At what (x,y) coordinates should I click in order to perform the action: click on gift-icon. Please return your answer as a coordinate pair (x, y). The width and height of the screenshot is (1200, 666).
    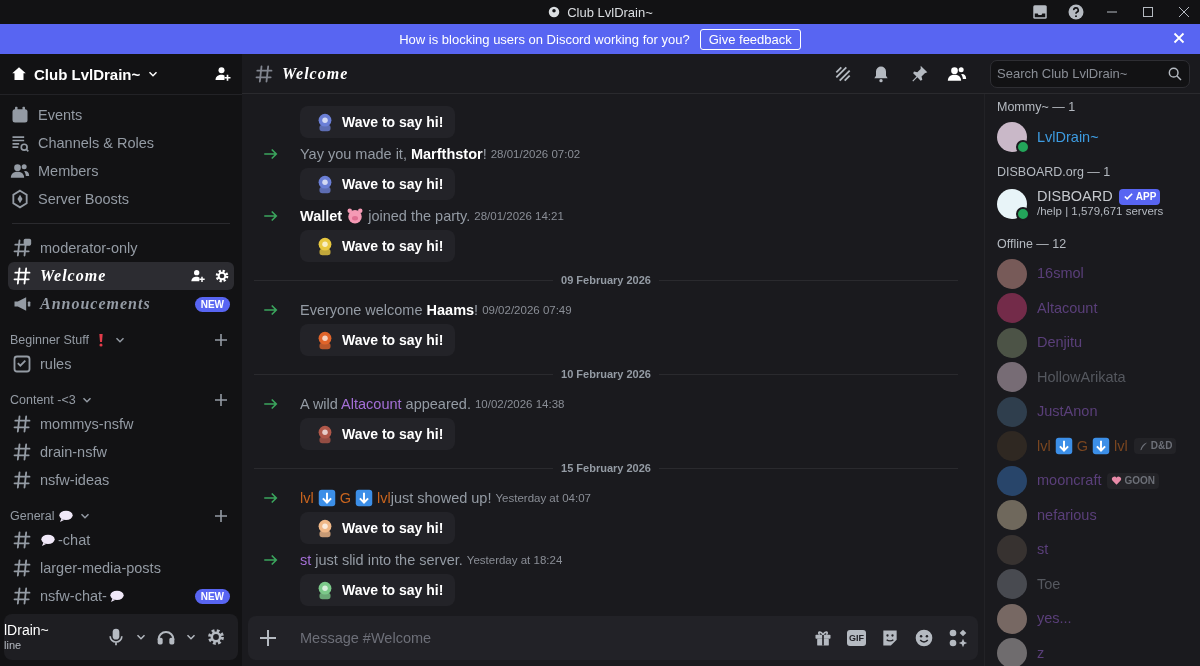
    Looking at the image, I should click on (823, 638).